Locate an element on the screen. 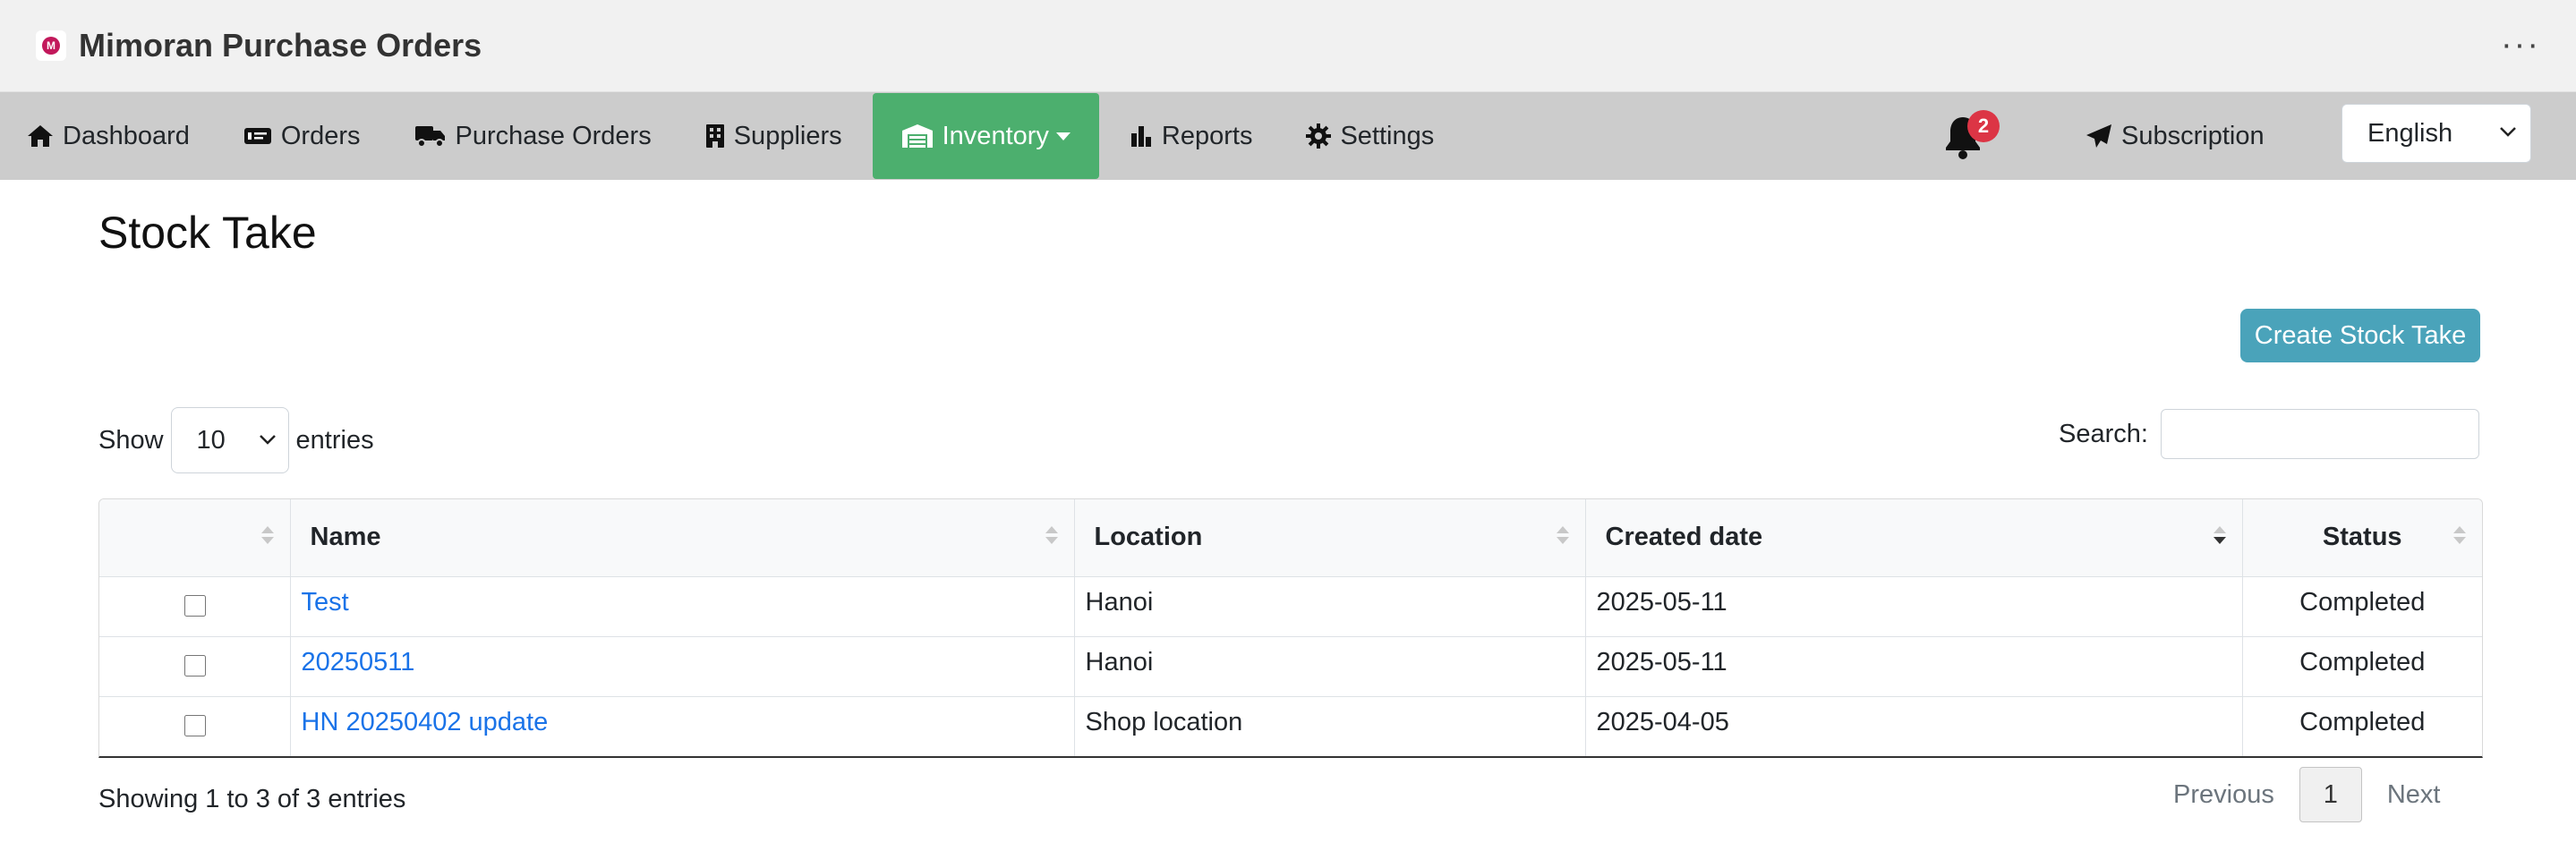 This screenshot has height=868, width=2576. nav-suppliers-label: Suppliers is located at coordinates (787, 136).